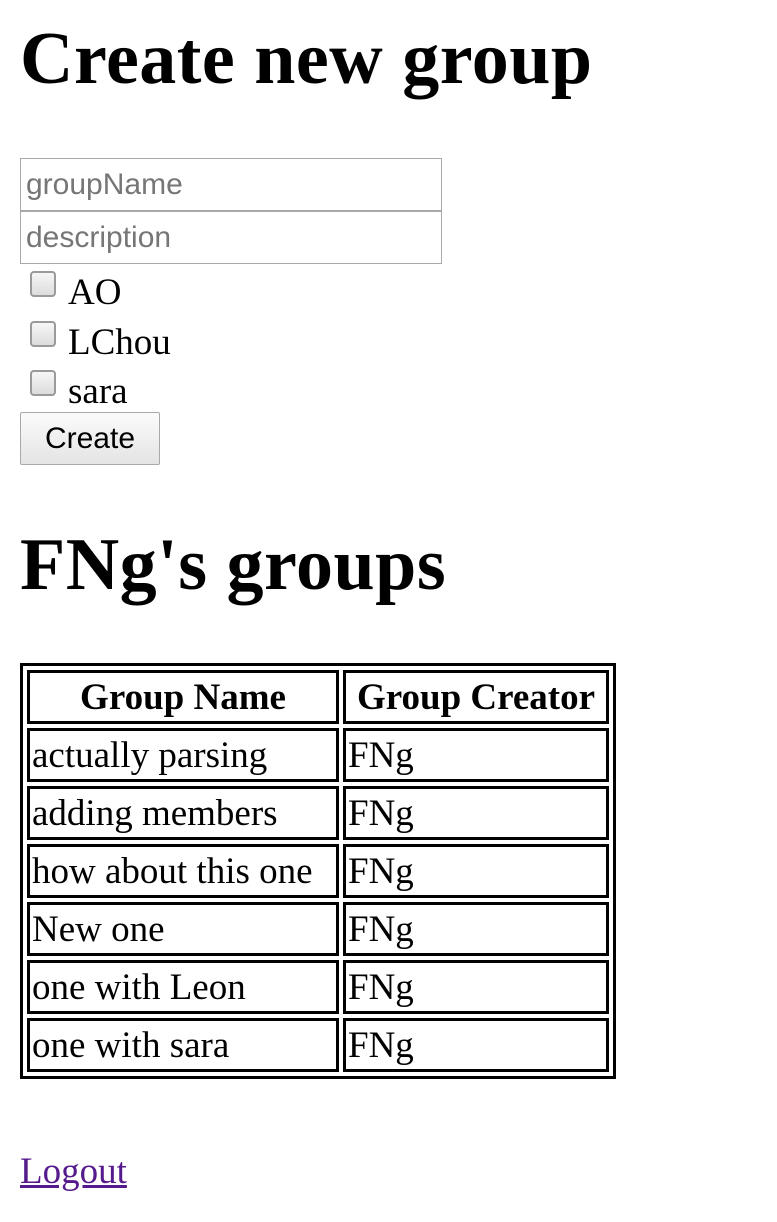 This screenshot has width=777, height=1222. What do you see at coordinates (183, 987) in the screenshot?
I see `group-name-cell: one with Leon` at bounding box center [183, 987].